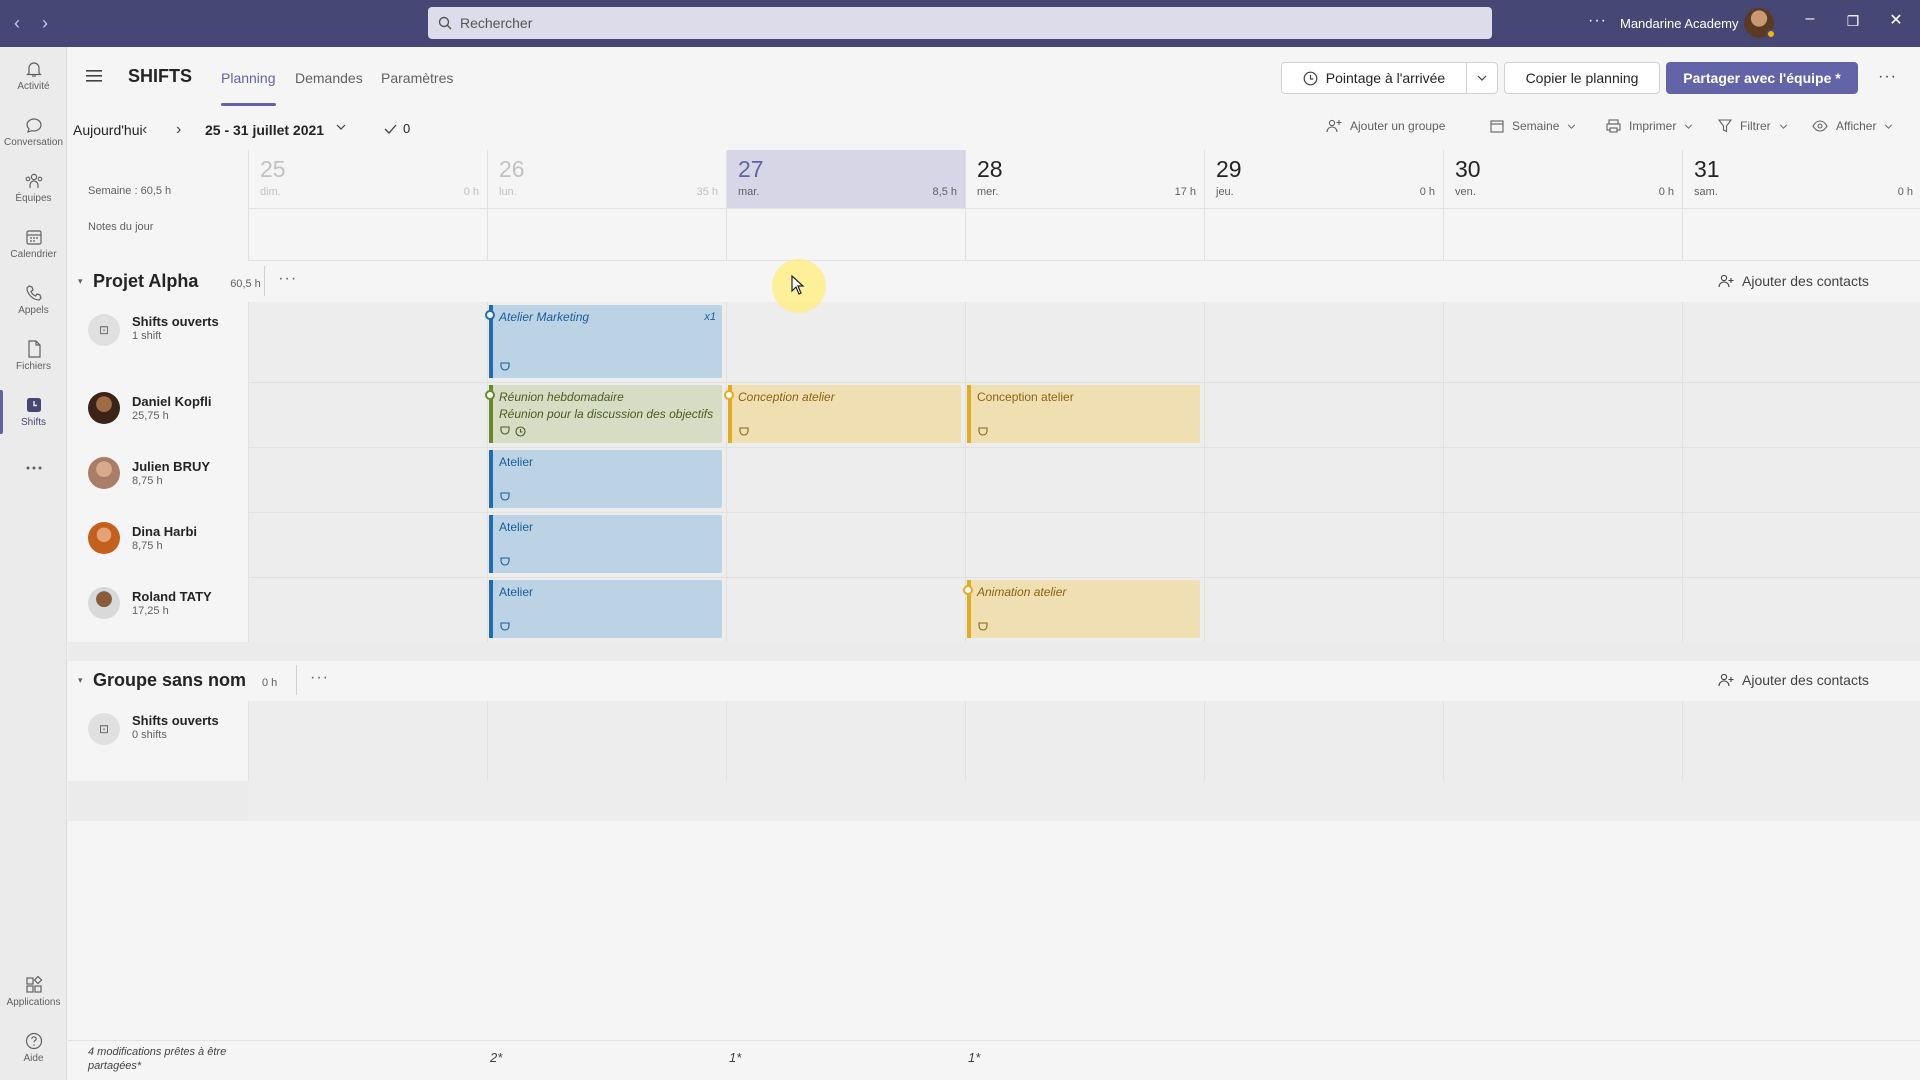 The width and height of the screenshot is (1920, 1080). Describe the element at coordinates (171, 401) in the screenshot. I see `member-name: Daniel Kopfli` at that location.